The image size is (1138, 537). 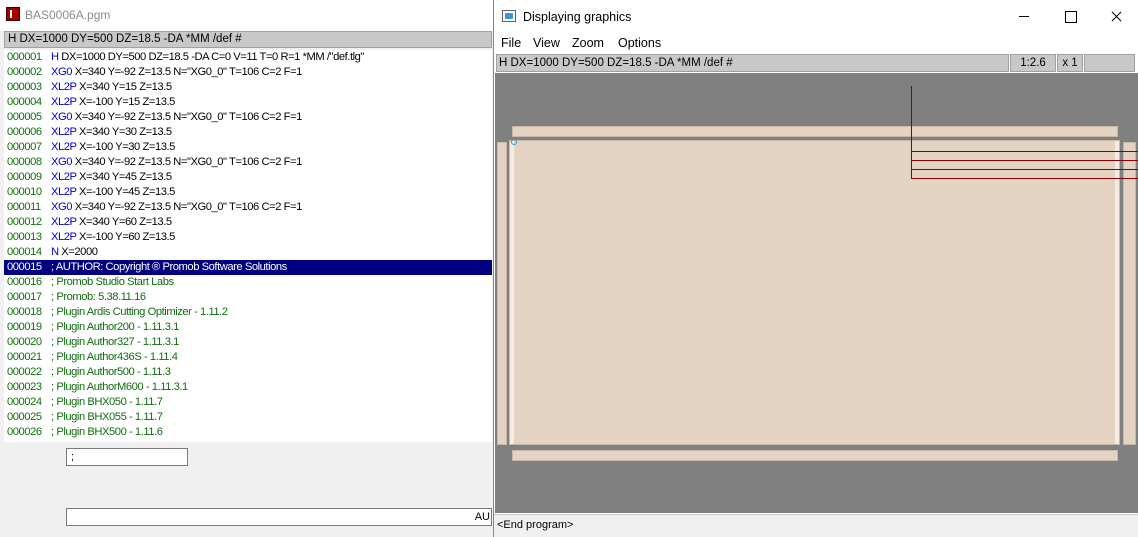 I want to click on maximize-icon, so click(x=1070, y=16).